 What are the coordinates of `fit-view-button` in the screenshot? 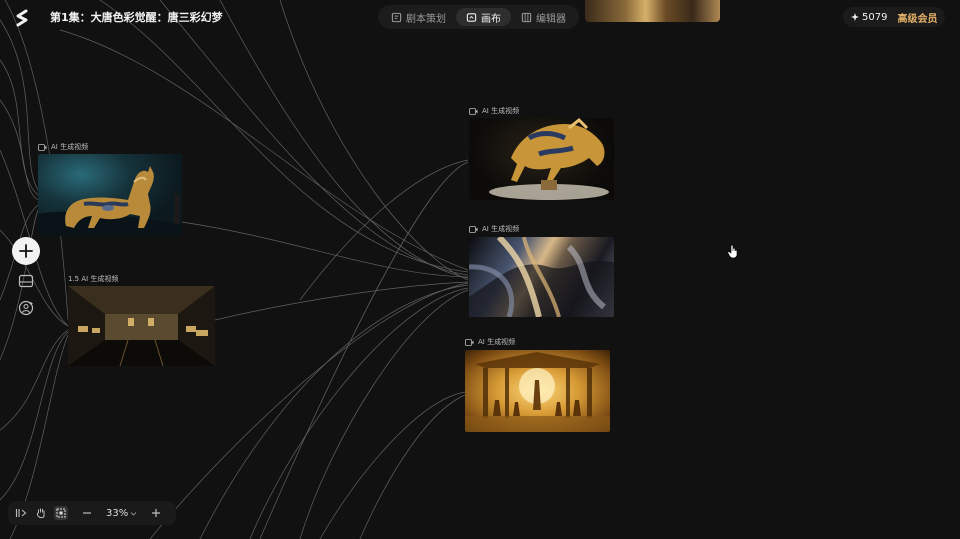 It's located at (21, 513).